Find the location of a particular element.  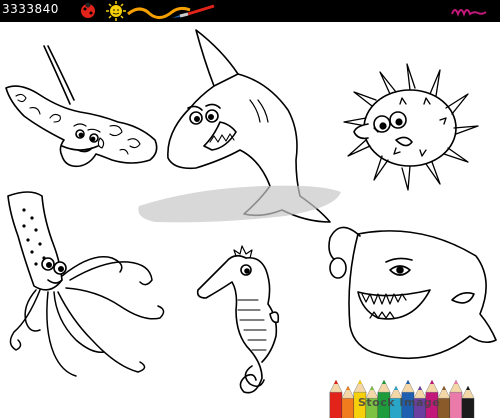

signature-mark is located at coordinates (469, 13).